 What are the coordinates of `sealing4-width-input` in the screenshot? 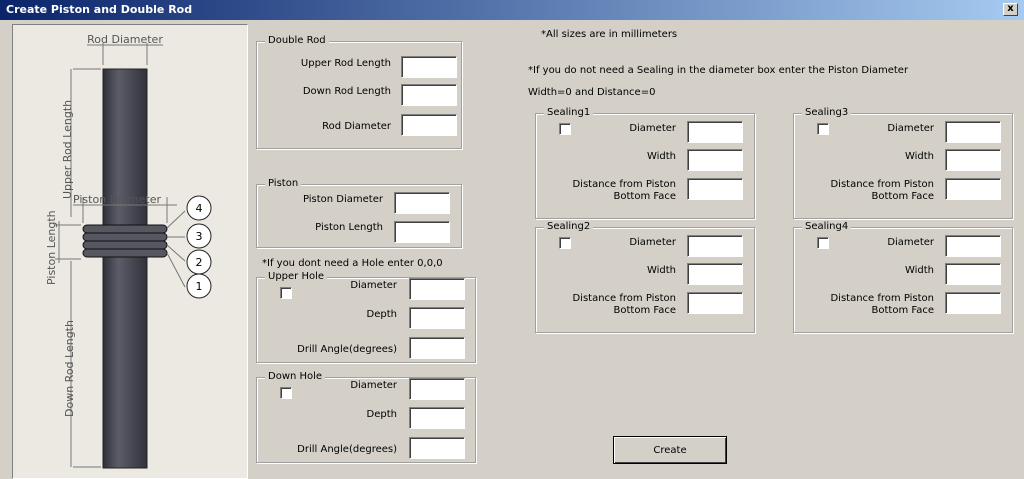 It's located at (973, 274).